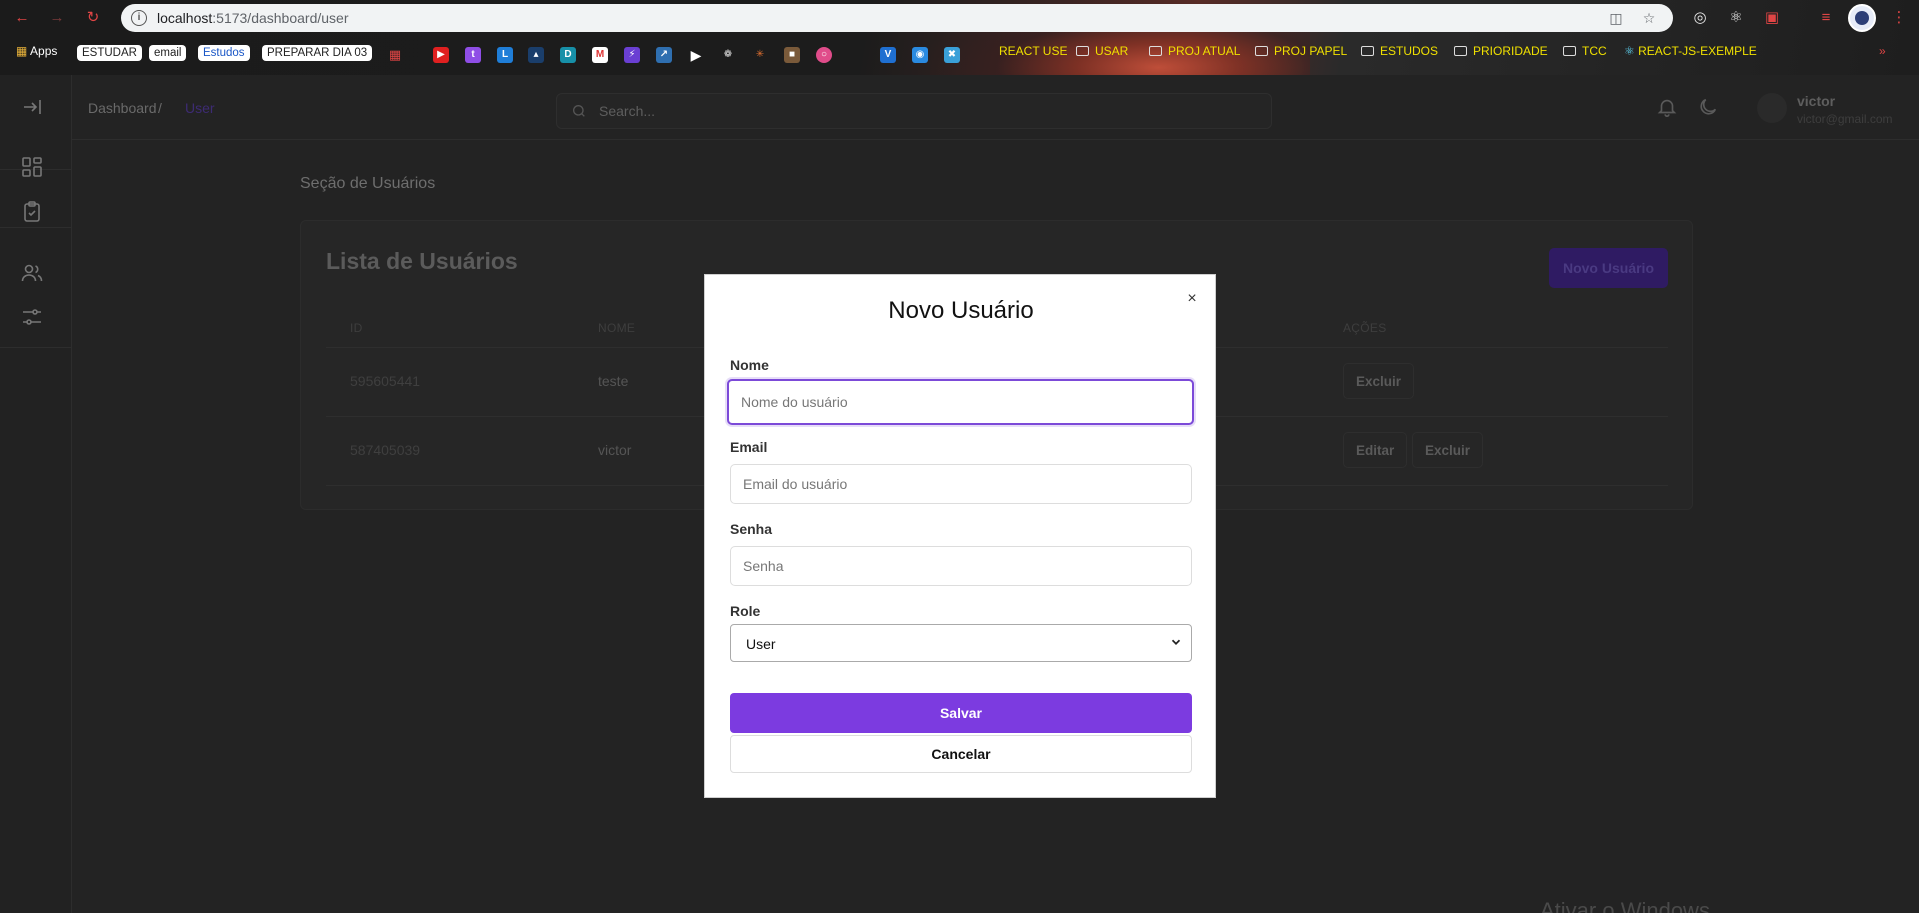 Image resolution: width=1919 pixels, height=913 pixels. I want to click on section-title: Seção de Usuários, so click(368, 183).